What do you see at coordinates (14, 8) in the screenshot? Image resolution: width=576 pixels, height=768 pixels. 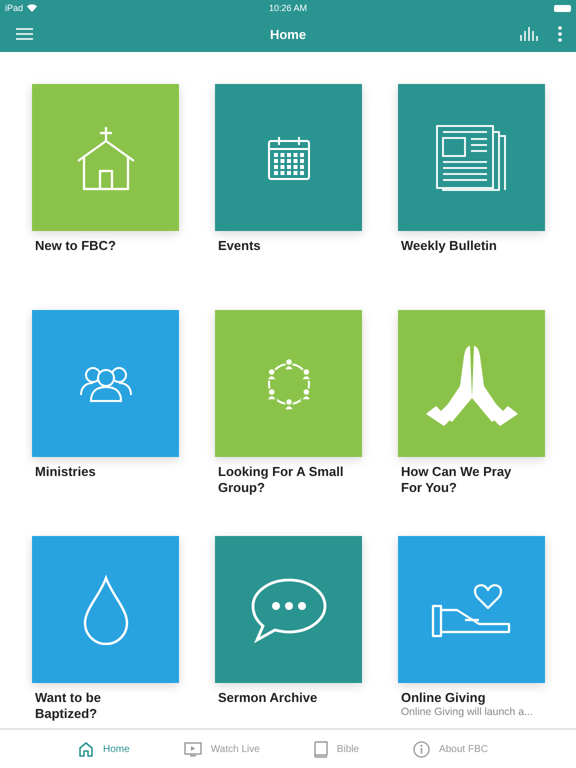 I see `device-name: iPad` at bounding box center [14, 8].